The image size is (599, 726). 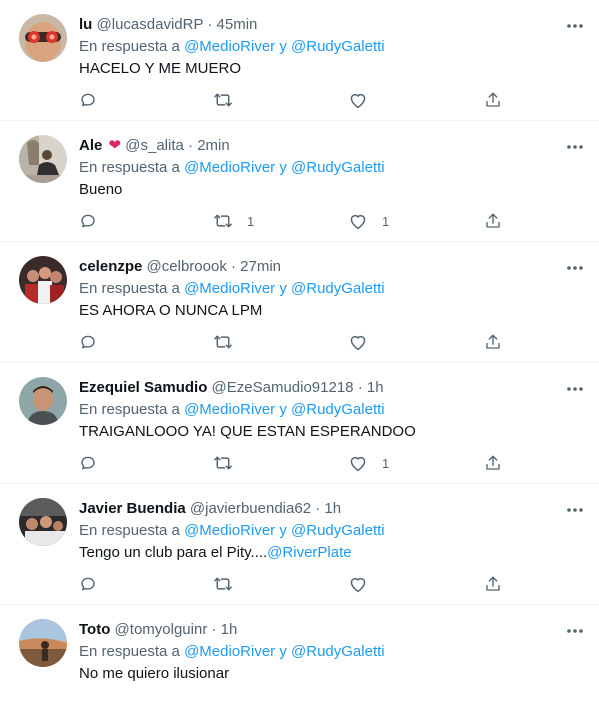 What do you see at coordinates (213, 145) in the screenshot?
I see `timestamp: 2min` at bounding box center [213, 145].